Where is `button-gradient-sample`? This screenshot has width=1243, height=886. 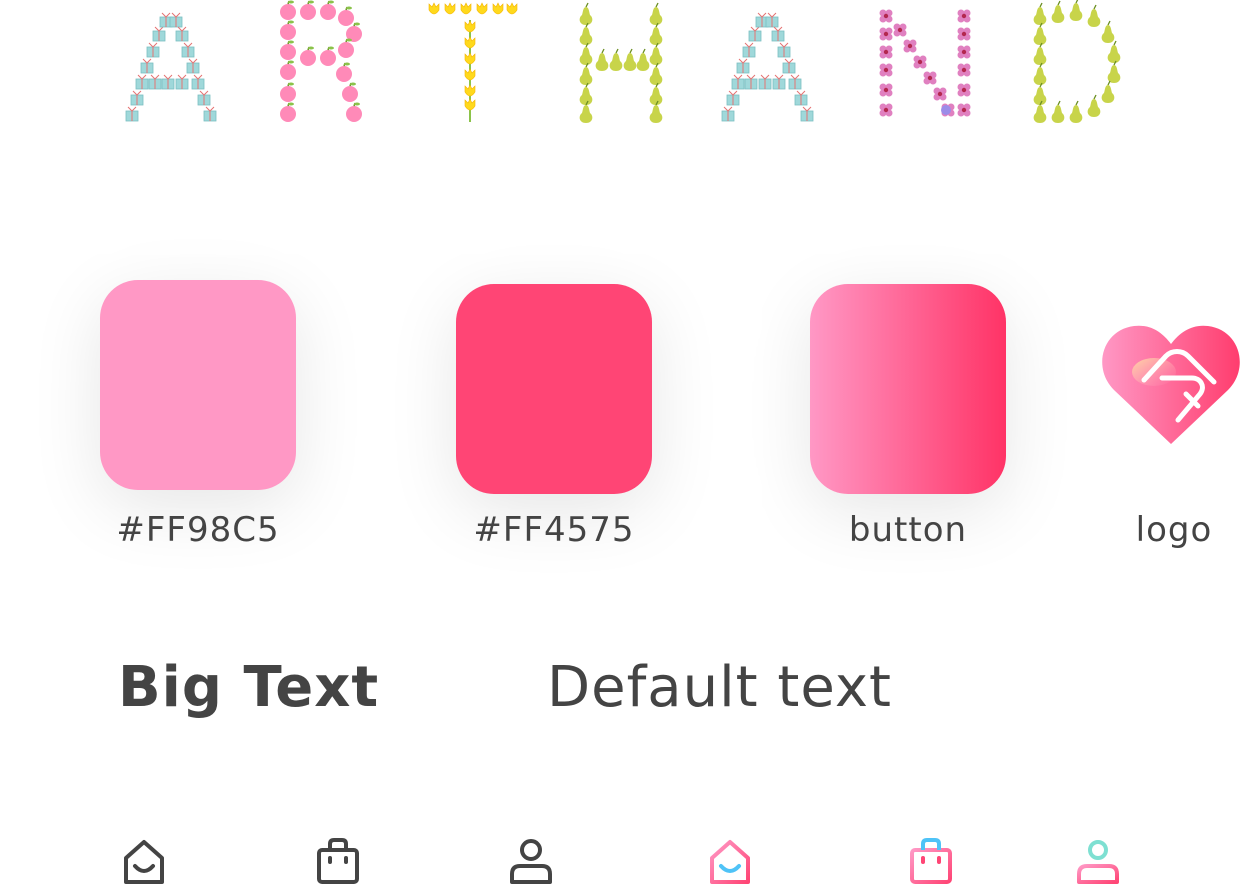
button-gradient-sample is located at coordinates (908, 389).